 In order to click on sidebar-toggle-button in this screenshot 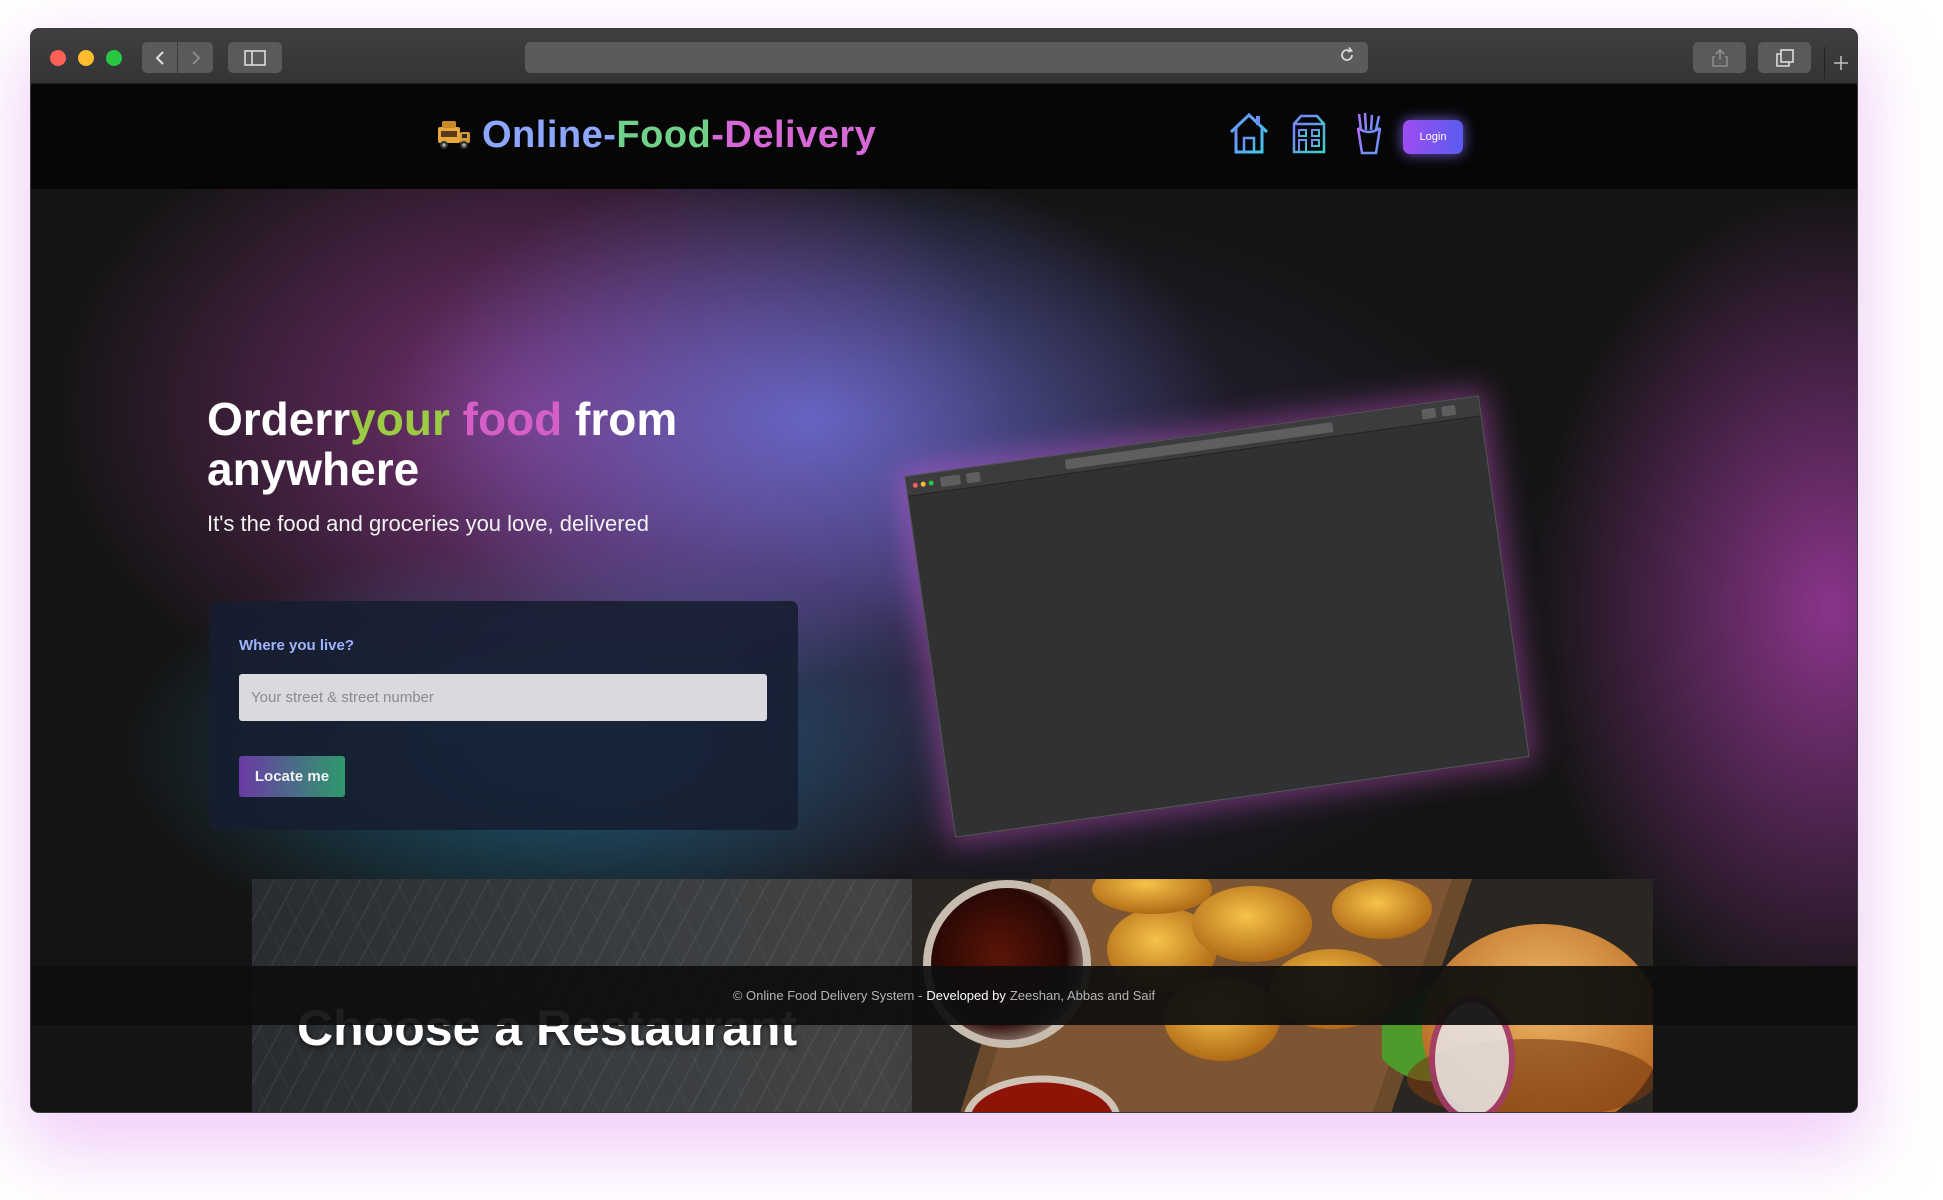, I will do `click(255, 57)`.